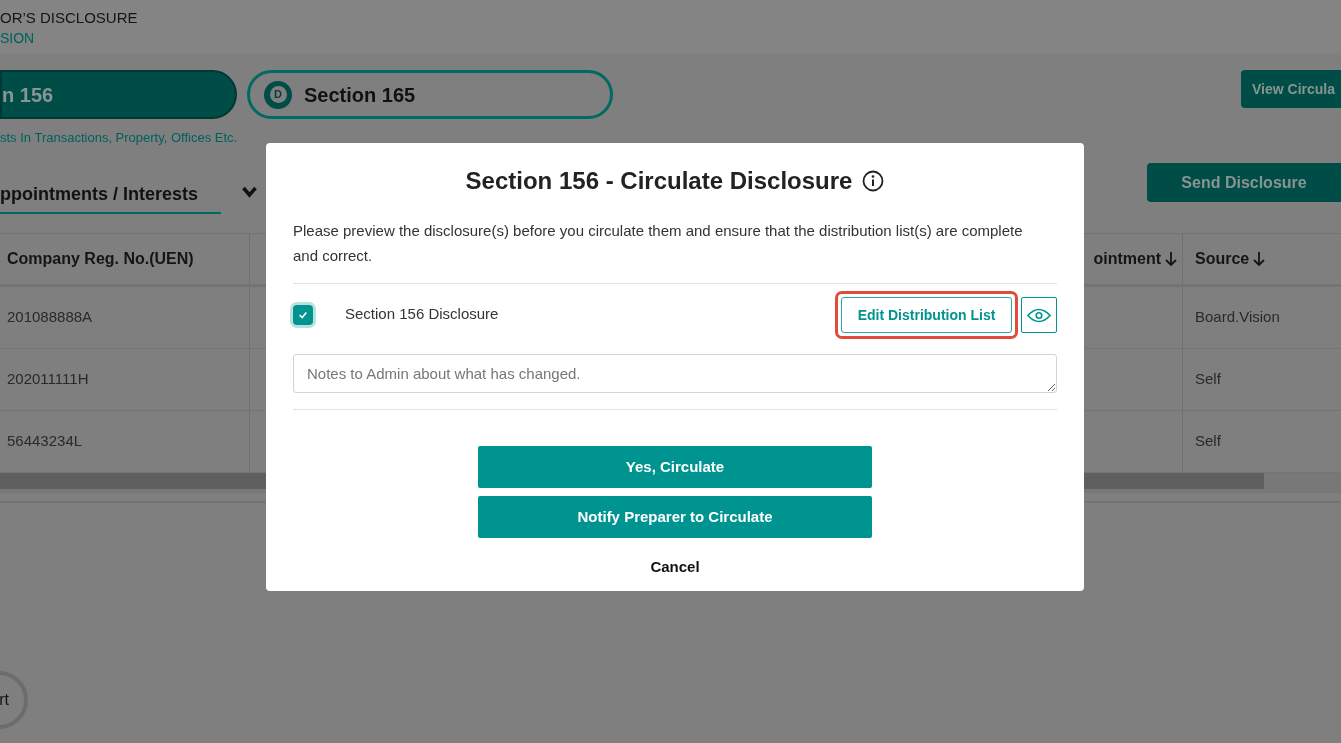 The height and width of the screenshot is (743, 1341). What do you see at coordinates (69, 18) in the screenshot?
I see `page-title: OR’S DISCLOSURE` at bounding box center [69, 18].